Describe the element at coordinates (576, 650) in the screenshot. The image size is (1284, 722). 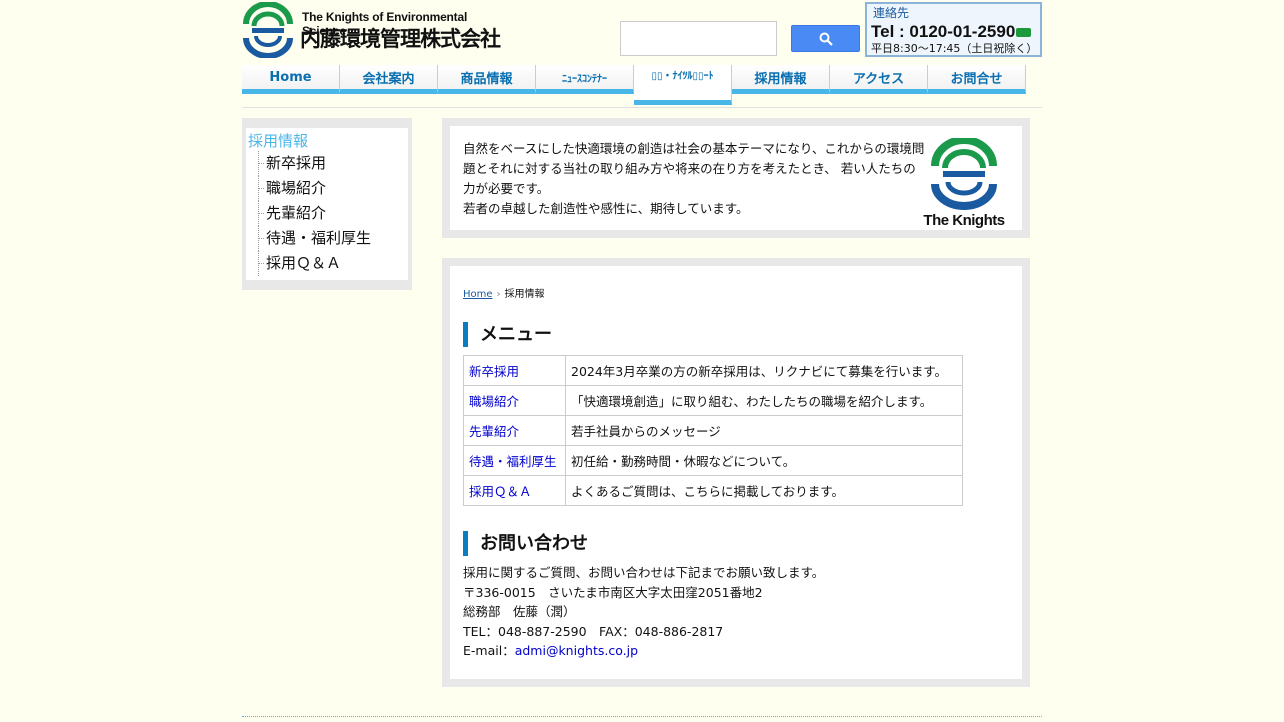
I see `email-link: admi@knights.co.jp` at that location.